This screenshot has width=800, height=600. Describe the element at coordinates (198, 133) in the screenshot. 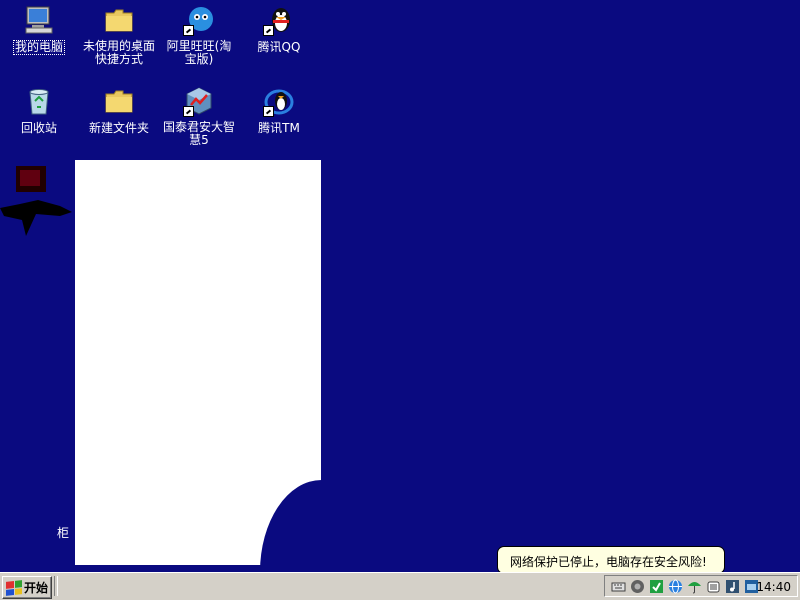

I see `desktop-icon-label: 国泰君安大智慧5` at that location.